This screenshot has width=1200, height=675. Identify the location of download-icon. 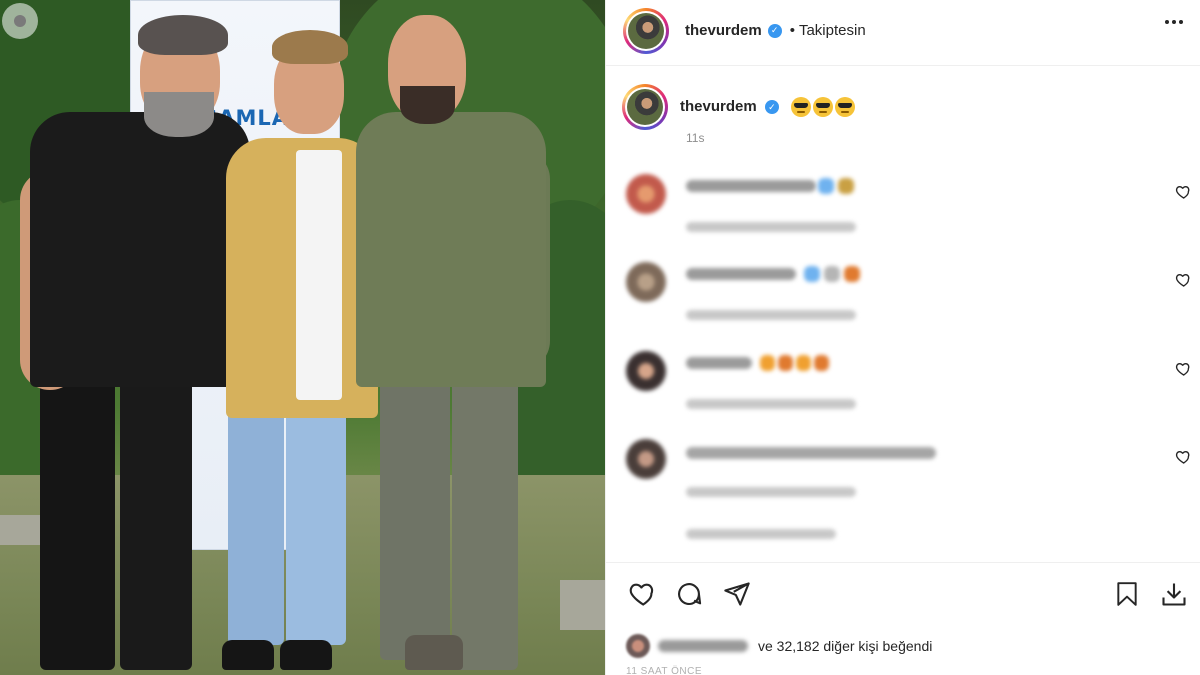
(1174, 594).